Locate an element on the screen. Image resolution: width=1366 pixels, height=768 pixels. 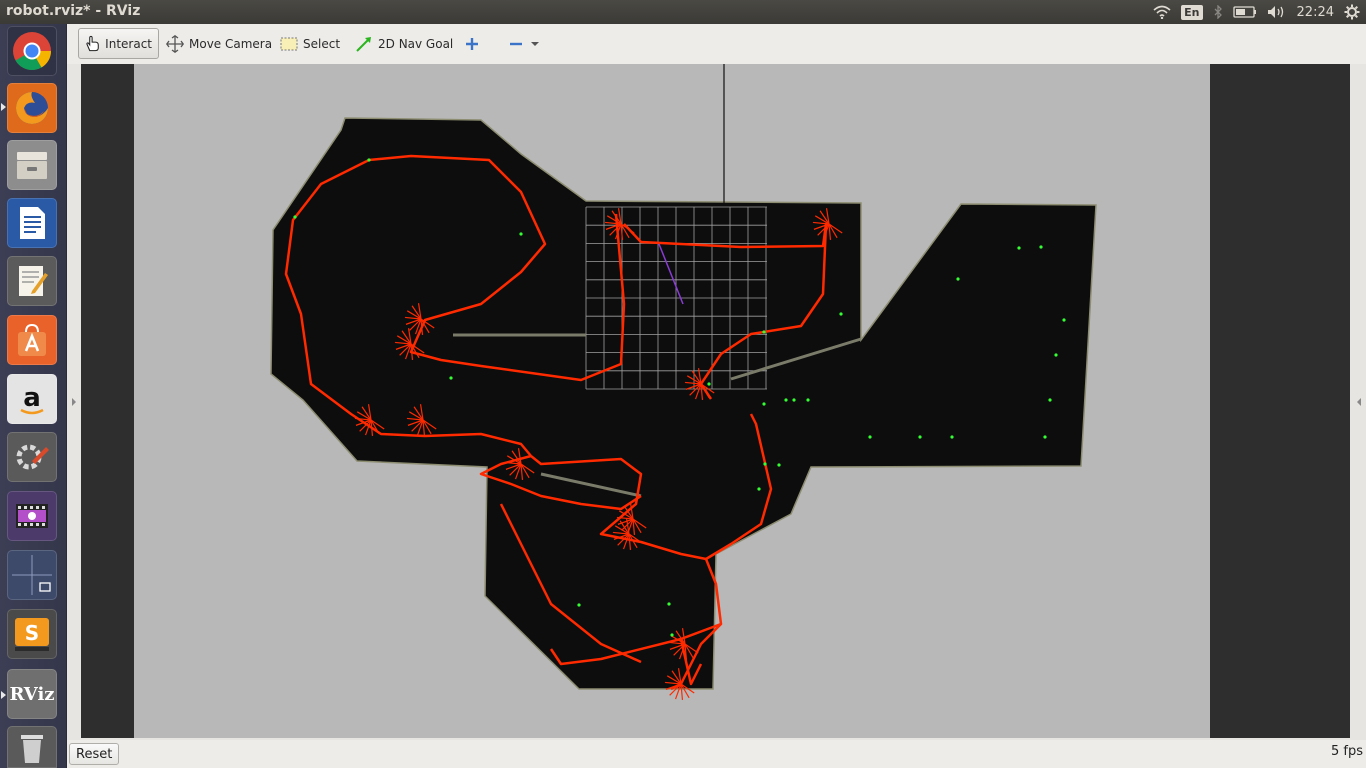
software-center-icon is located at coordinates (32, 340).